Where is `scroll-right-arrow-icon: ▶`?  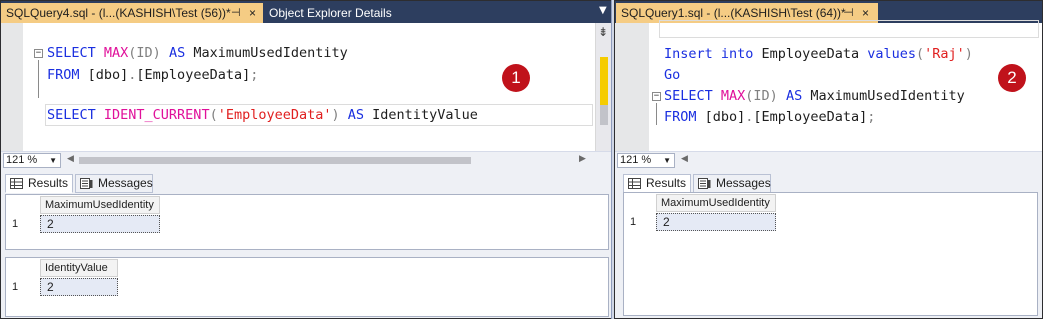 scroll-right-arrow-icon: ▶ is located at coordinates (582, 159).